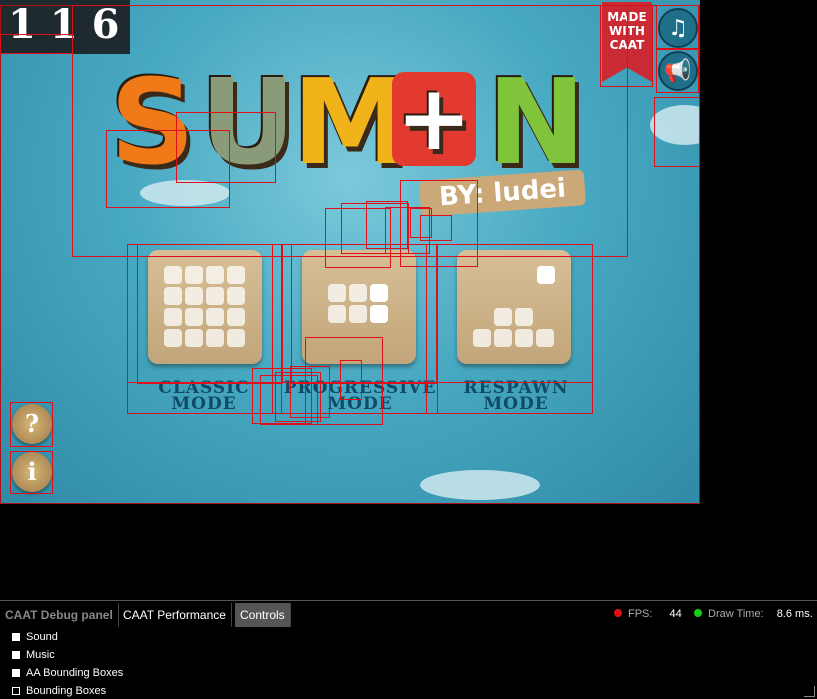  I want to click on draw-indicator-icon, so click(698, 613).